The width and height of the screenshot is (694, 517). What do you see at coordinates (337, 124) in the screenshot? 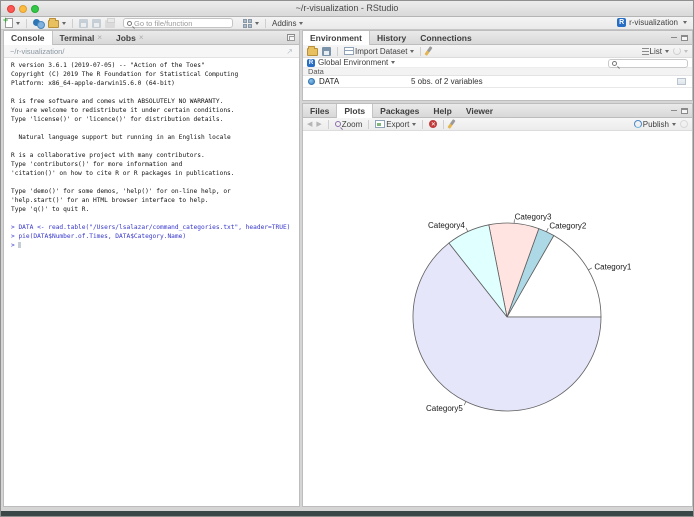
I see `zoom-icon` at bounding box center [337, 124].